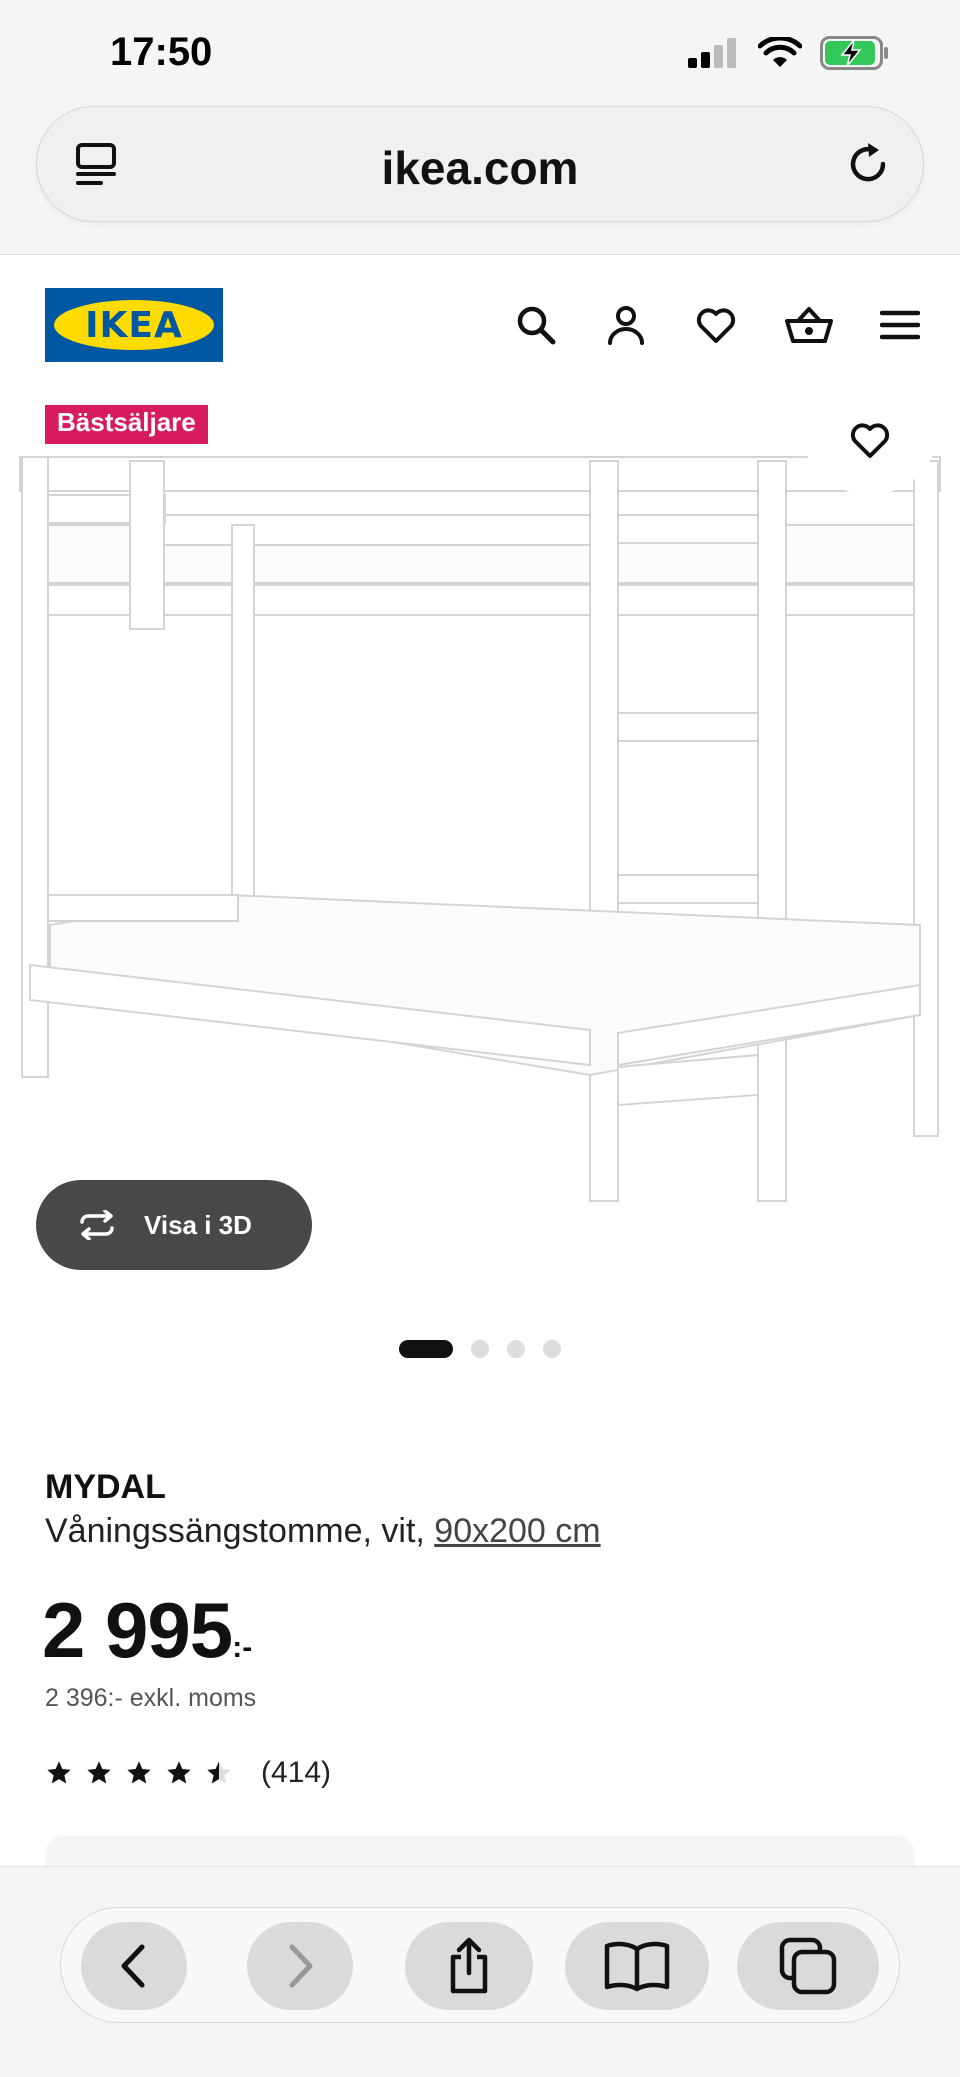 The height and width of the screenshot is (2077, 960). I want to click on info-card, so click(480, 1851).